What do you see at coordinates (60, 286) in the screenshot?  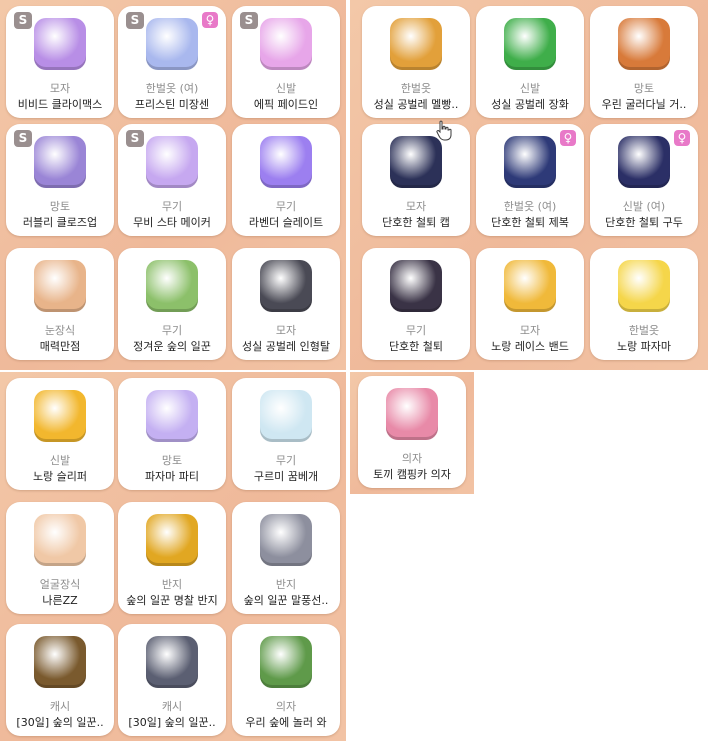 I see `eye-accessory-icon` at bounding box center [60, 286].